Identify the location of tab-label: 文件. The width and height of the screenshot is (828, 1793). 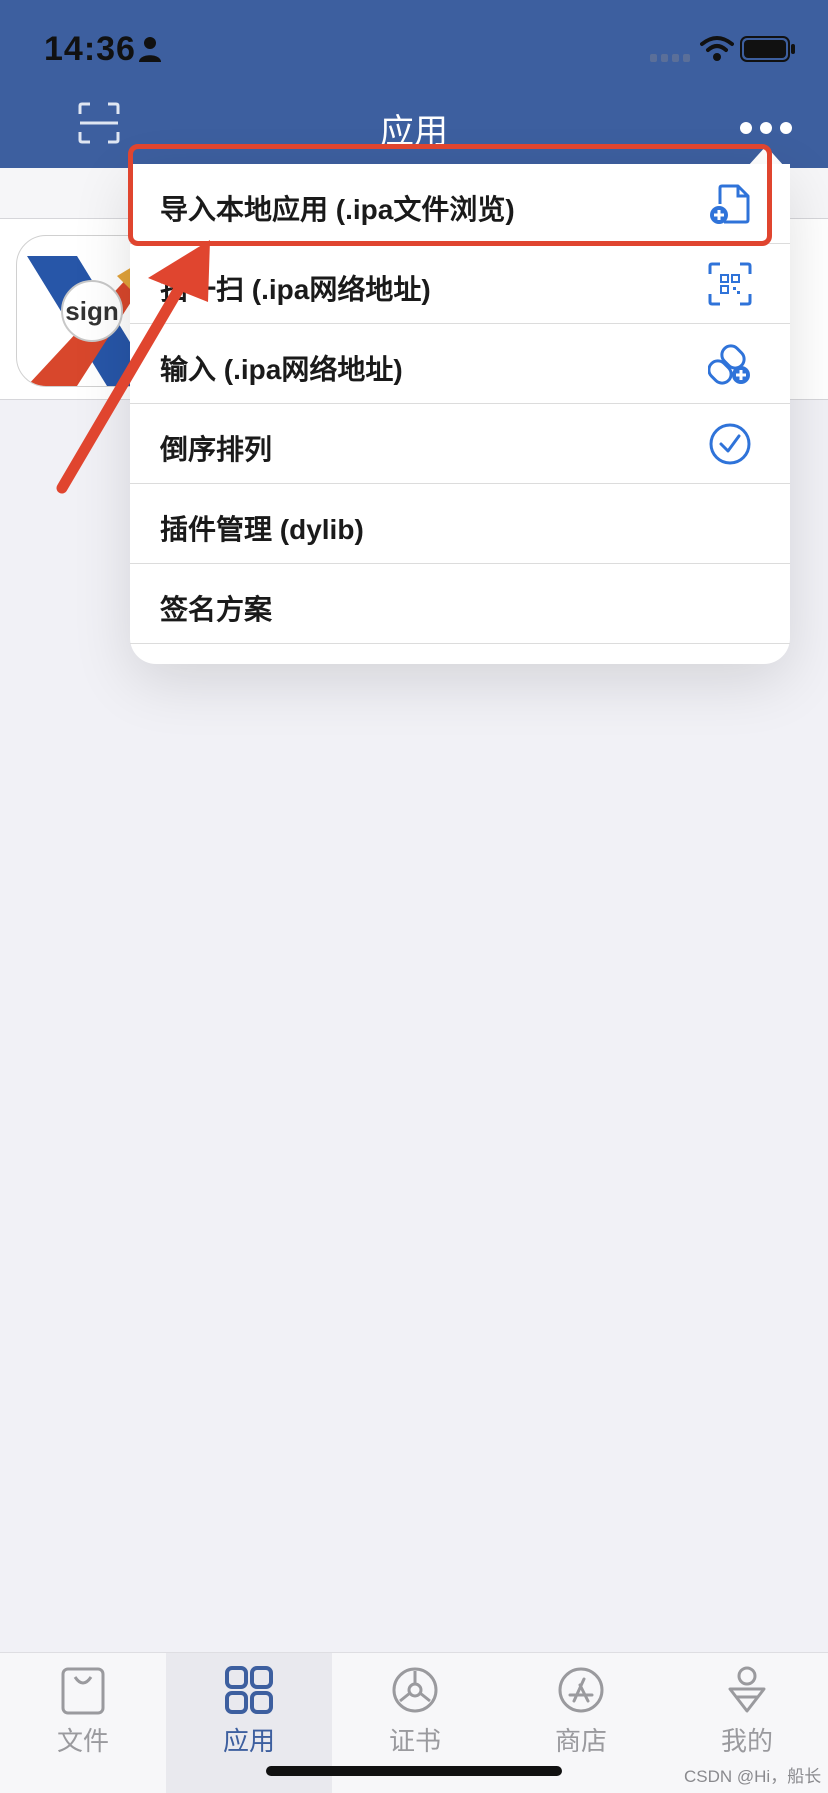
(82, 1741).